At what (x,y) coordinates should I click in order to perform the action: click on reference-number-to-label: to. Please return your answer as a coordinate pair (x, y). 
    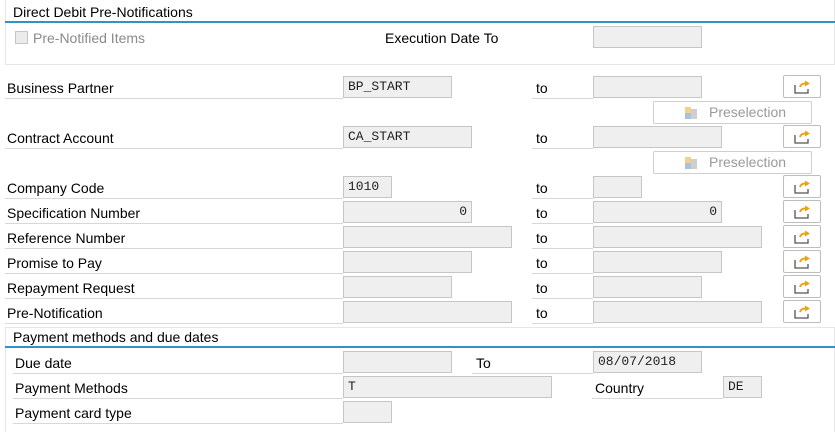
    Looking at the image, I should click on (542, 238).